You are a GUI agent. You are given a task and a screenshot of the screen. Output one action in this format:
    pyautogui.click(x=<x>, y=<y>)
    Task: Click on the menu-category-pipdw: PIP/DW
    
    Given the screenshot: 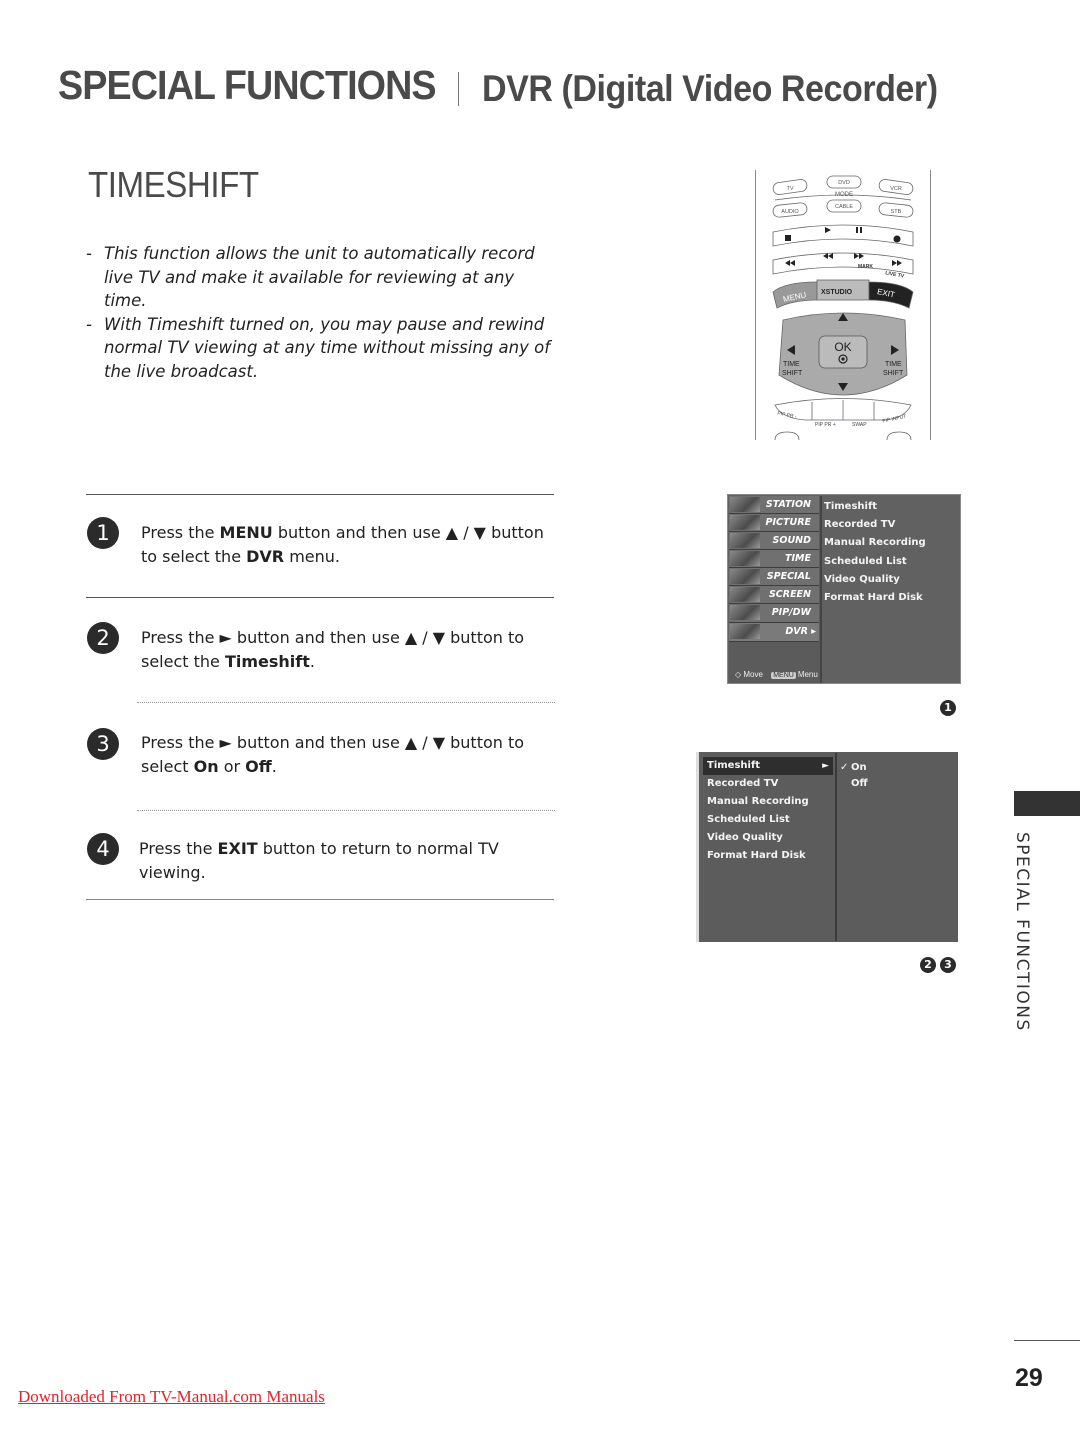 What is the action you would take?
    pyautogui.click(x=774, y=613)
    